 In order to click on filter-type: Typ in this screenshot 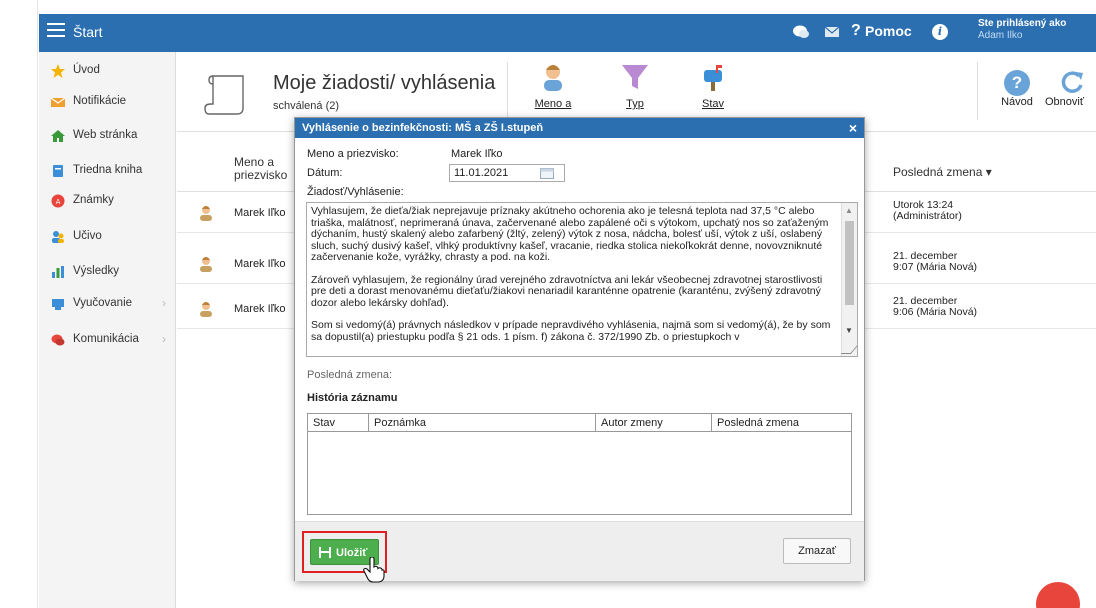, I will do `click(635, 86)`.